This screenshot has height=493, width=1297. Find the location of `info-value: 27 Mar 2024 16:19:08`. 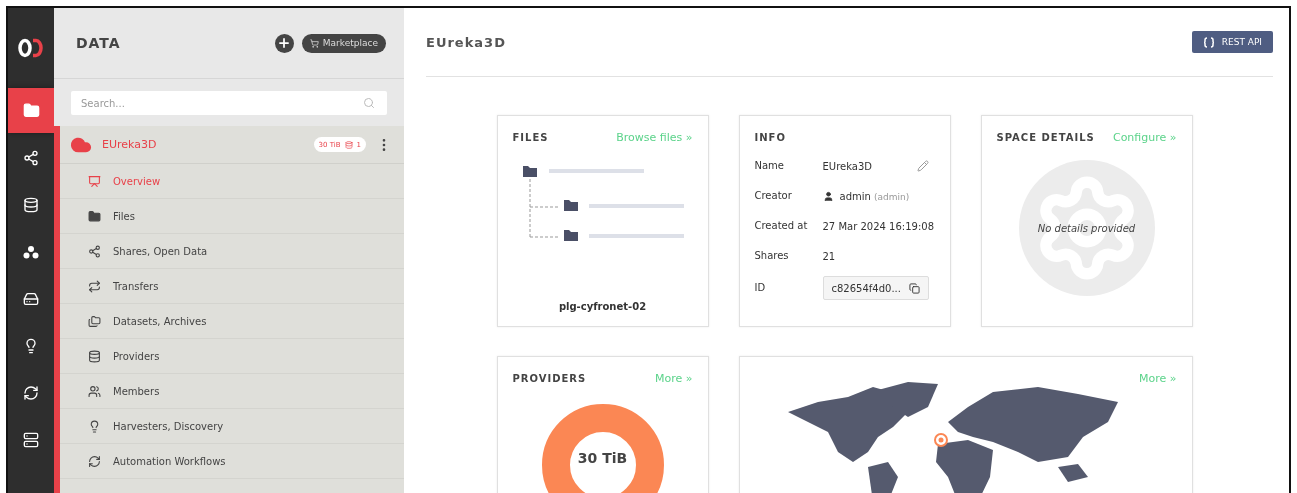

info-value: 27 Mar 2024 16:19:08 is located at coordinates (878, 226).